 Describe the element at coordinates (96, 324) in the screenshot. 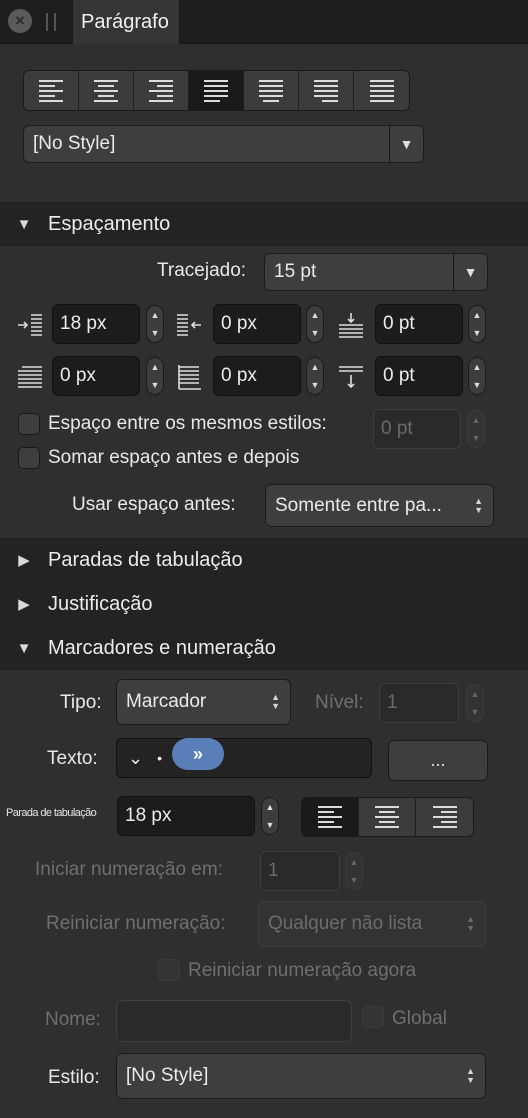

I see `left-indent-field: 18 px` at that location.